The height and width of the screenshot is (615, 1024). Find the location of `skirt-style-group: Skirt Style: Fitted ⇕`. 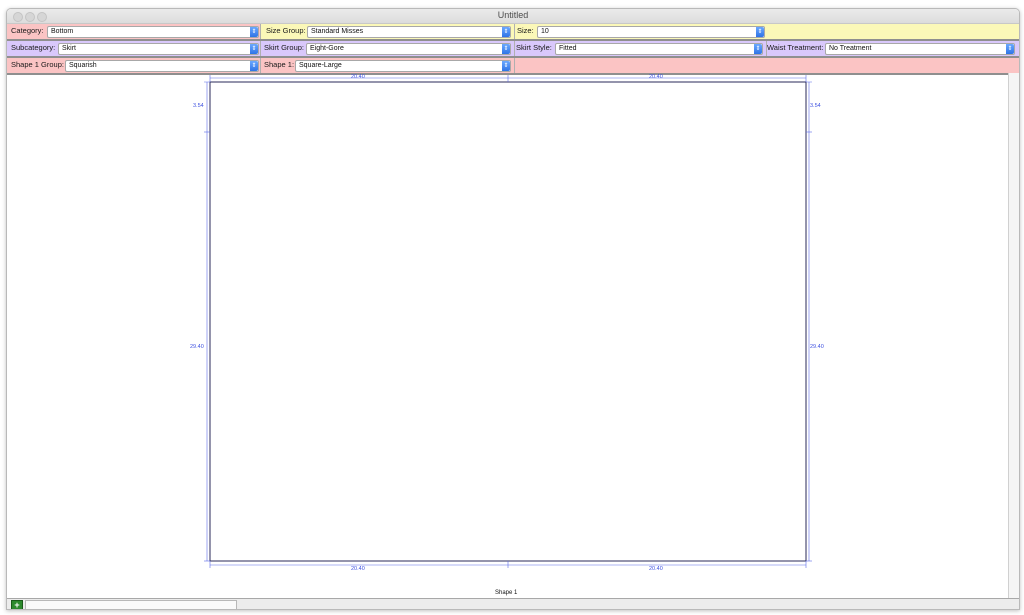

skirt-style-group: Skirt Style: Fitted ⇕ is located at coordinates (641, 48).